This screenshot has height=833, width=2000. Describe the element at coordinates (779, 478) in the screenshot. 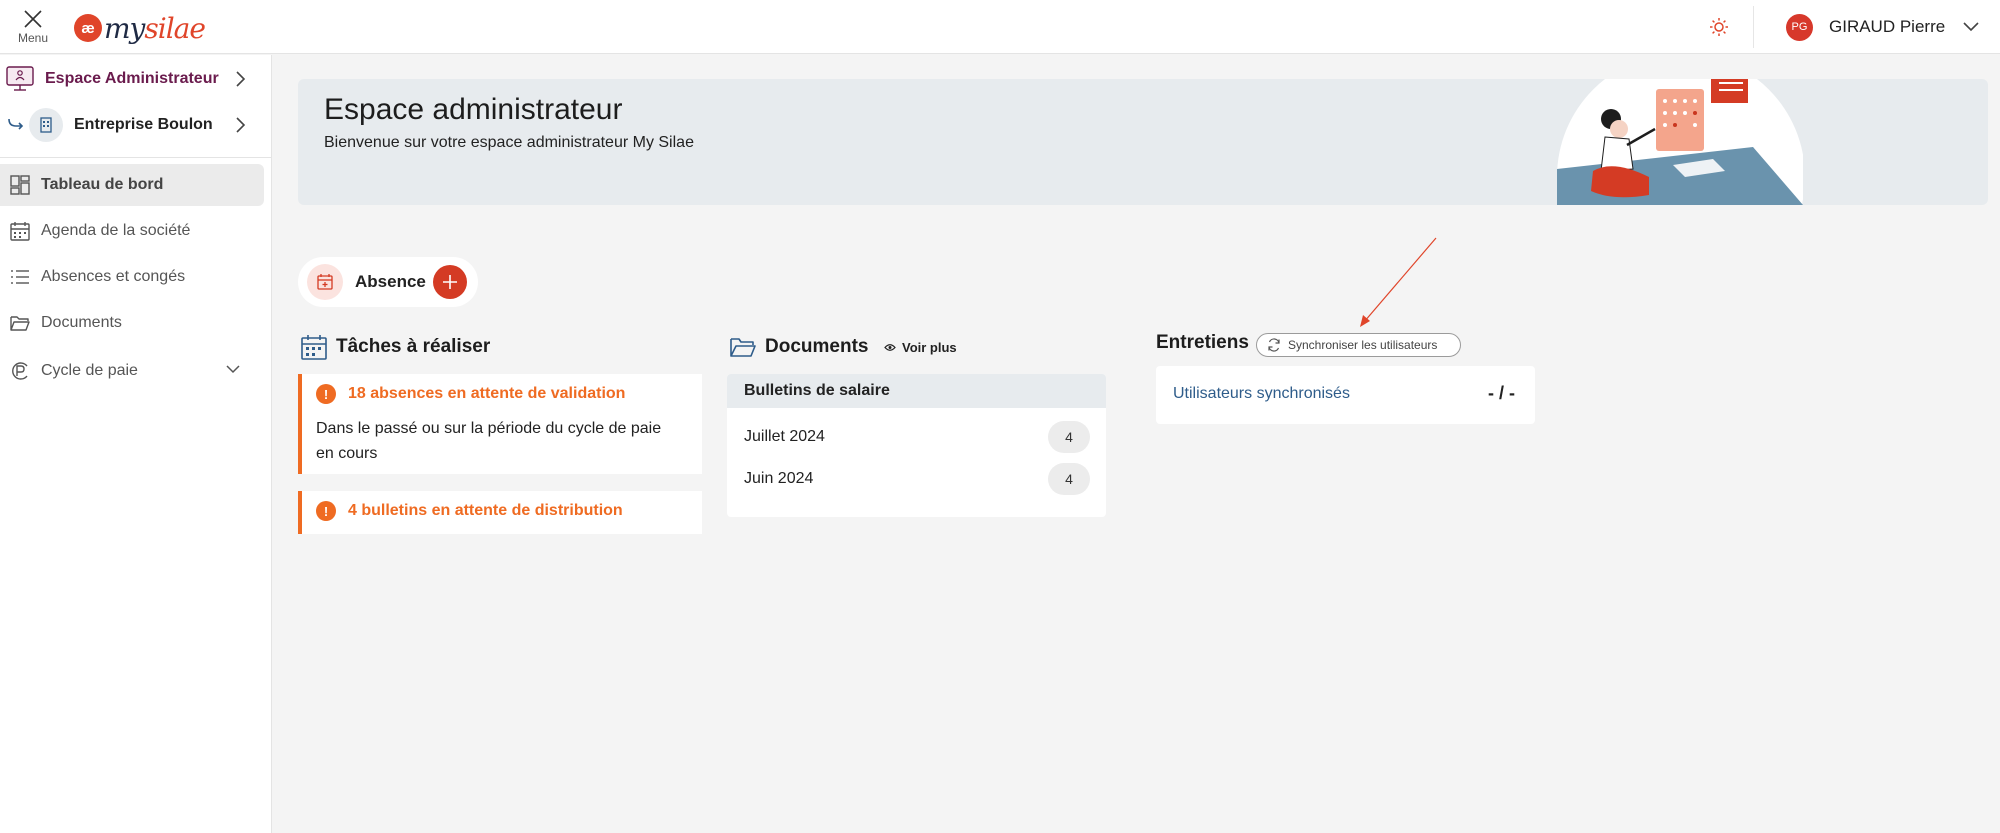

I see `document-period: Juin 2024` at that location.